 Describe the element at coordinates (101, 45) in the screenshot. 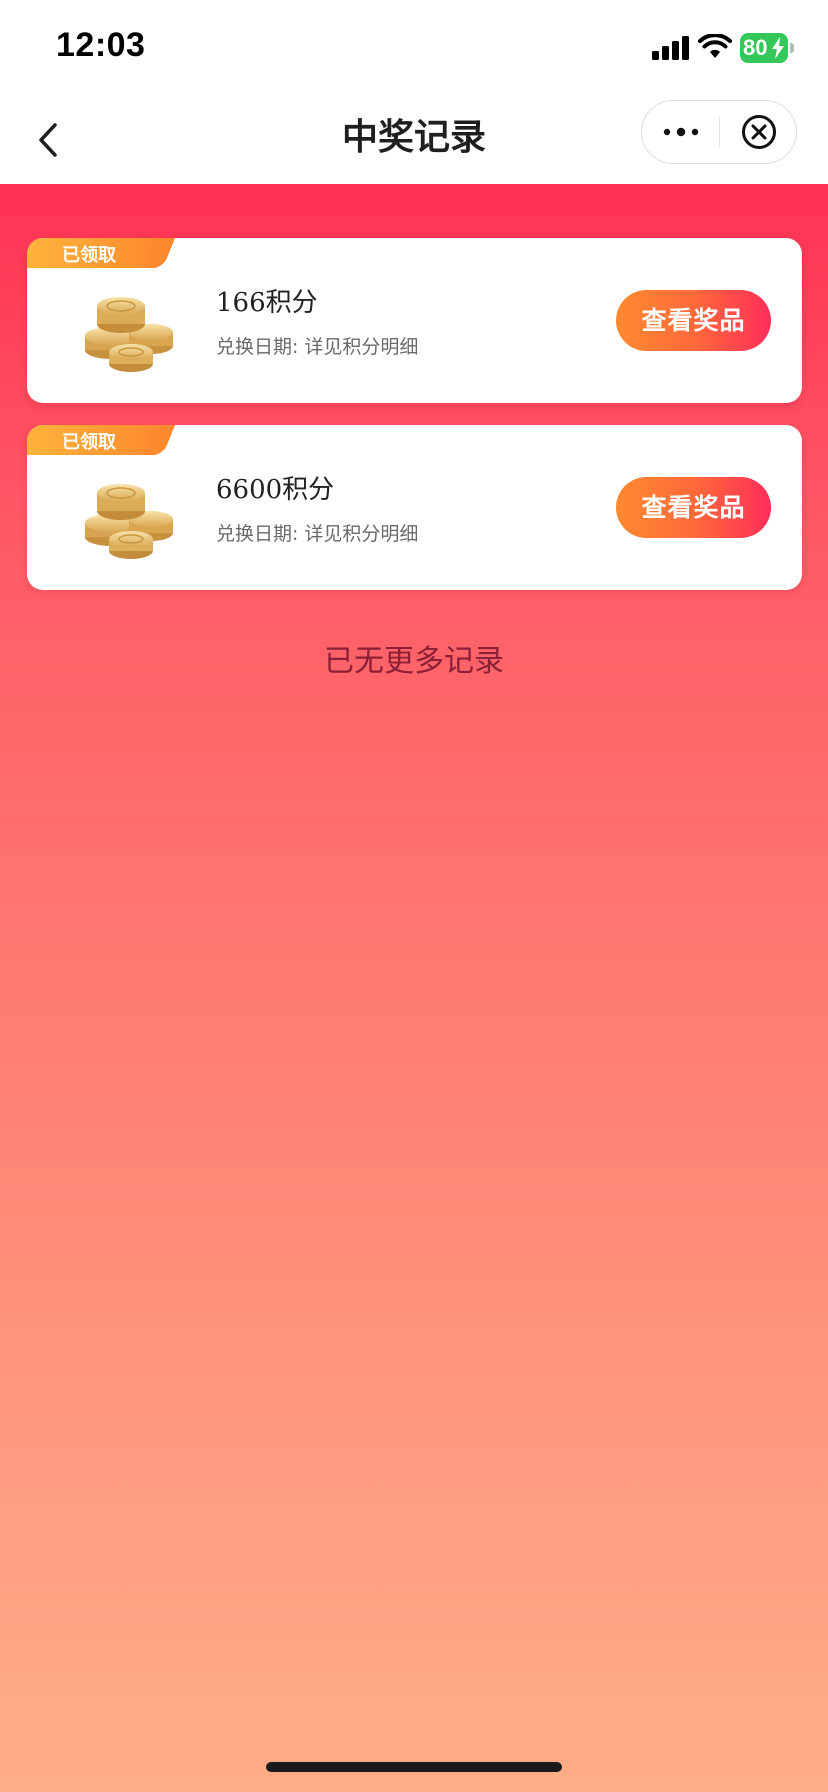

I see `status-time: 12:03` at that location.